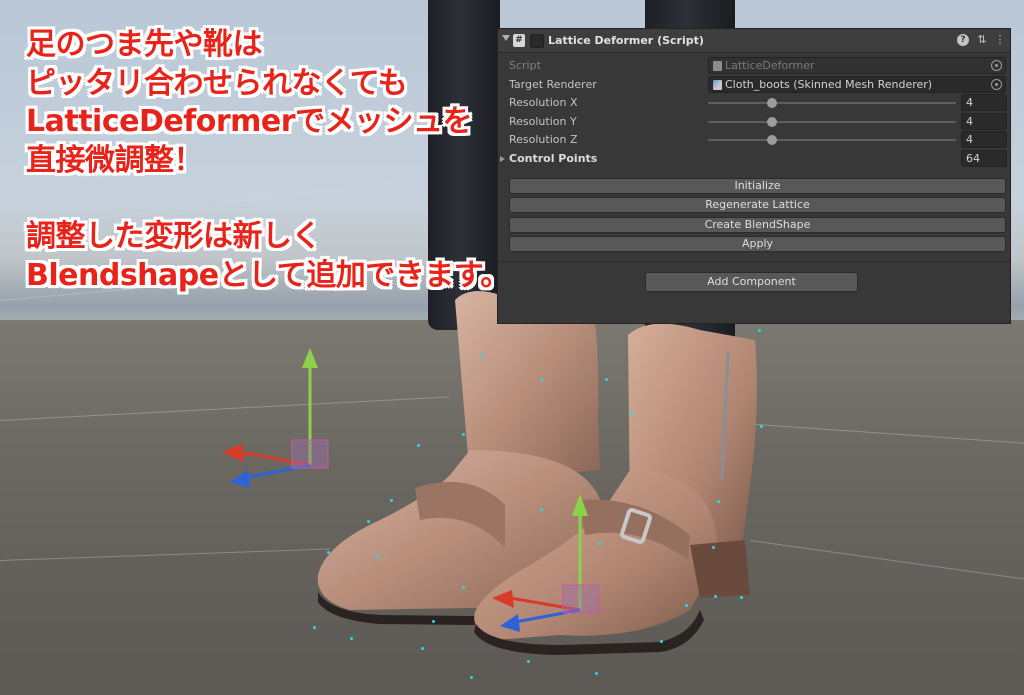  Describe the element at coordinates (832, 140) in the screenshot. I see `resolution-z-slider` at that location.